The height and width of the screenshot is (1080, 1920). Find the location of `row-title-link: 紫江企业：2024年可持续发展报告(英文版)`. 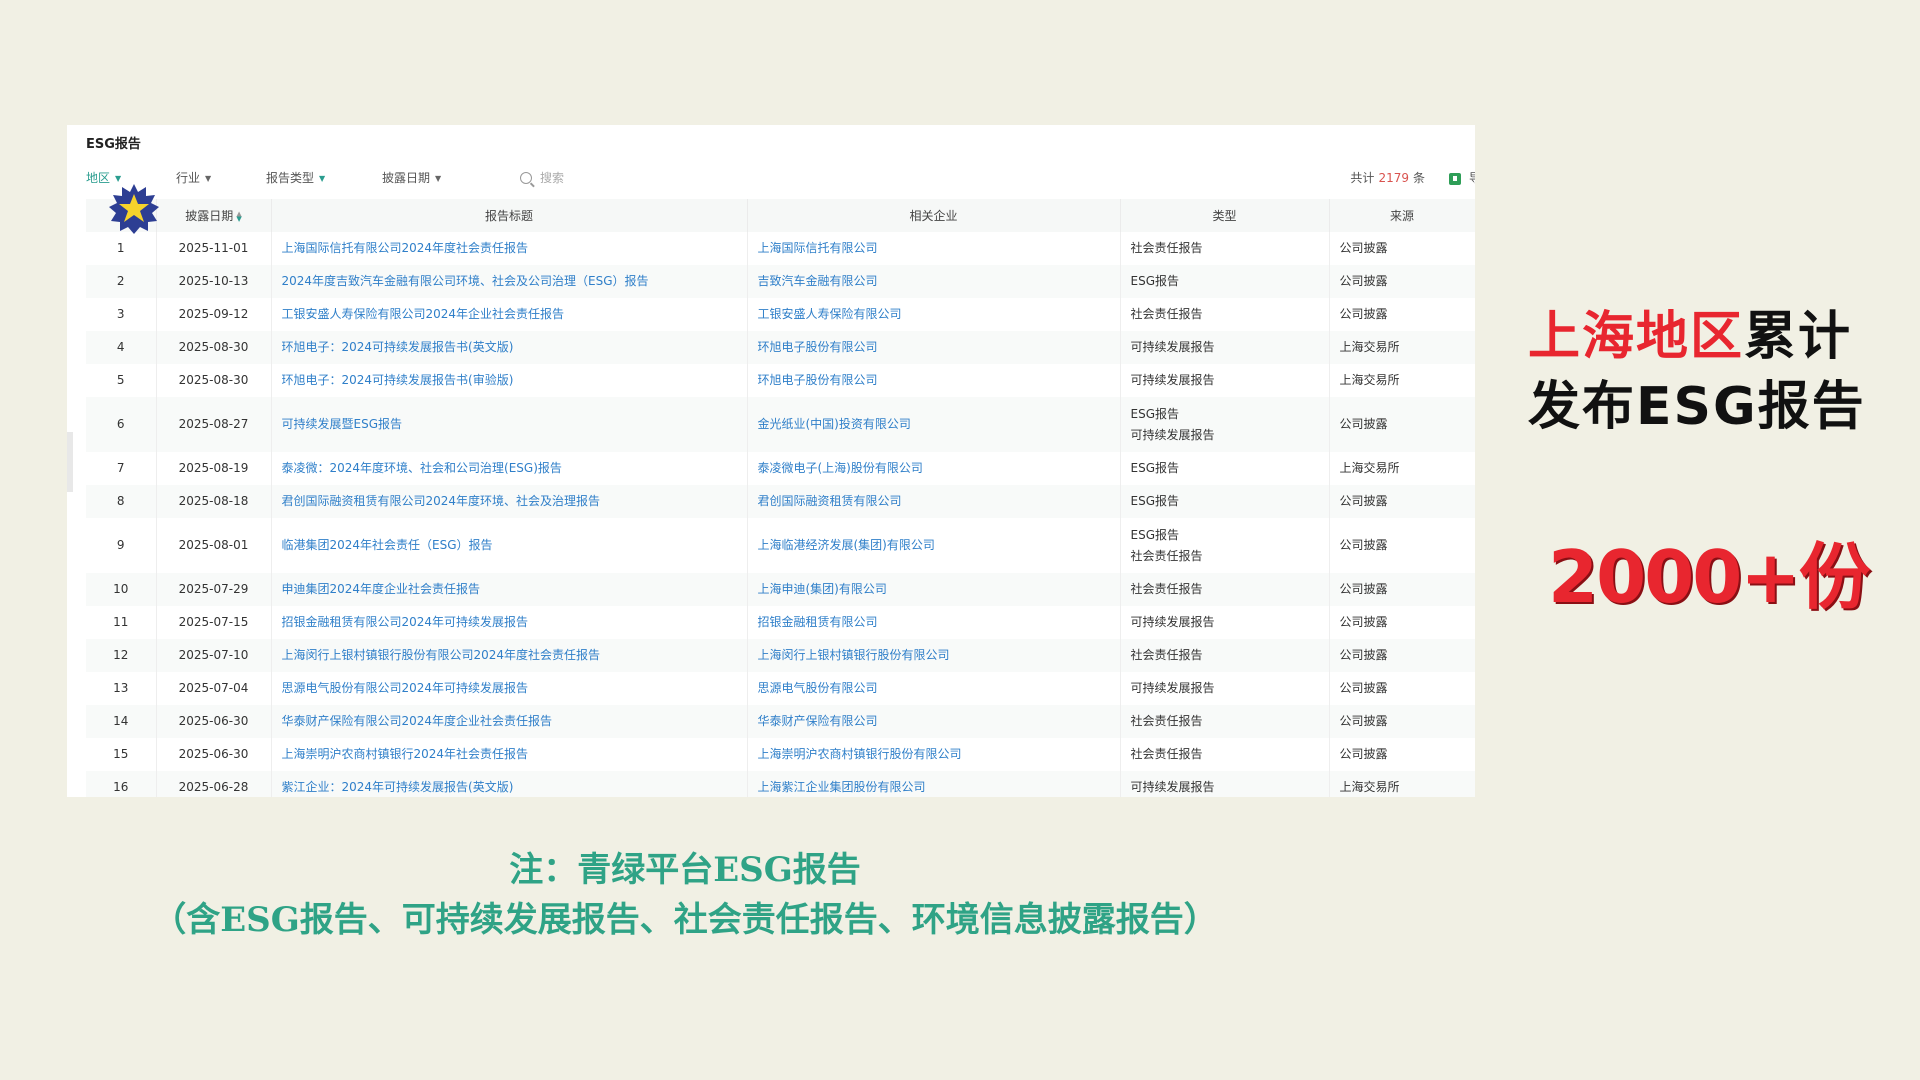

row-title-link: 紫江企业：2024年可持续发展报告(英文版) is located at coordinates (509, 784).